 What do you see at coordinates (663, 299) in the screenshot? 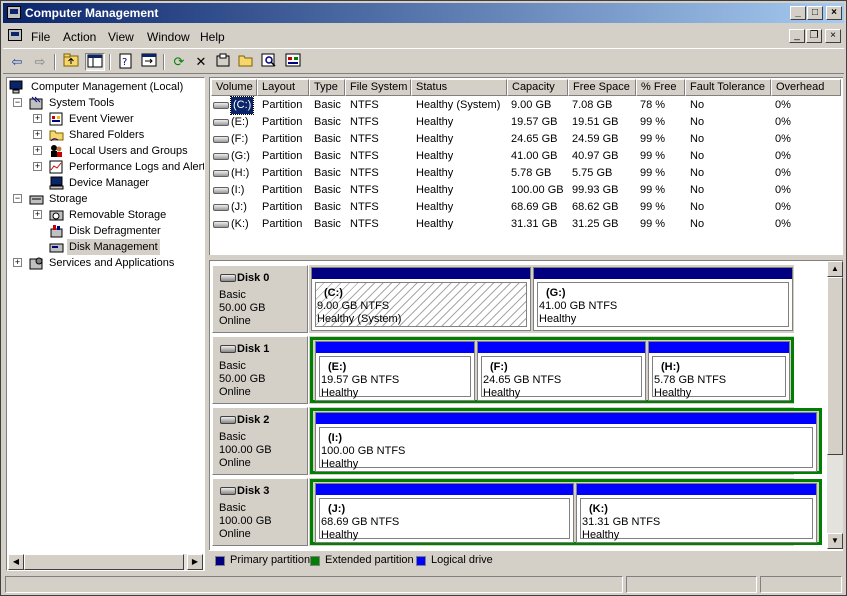
I see `partition-g: (G:) 41.00 GB NTFS Healthy` at bounding box center [663, 299].